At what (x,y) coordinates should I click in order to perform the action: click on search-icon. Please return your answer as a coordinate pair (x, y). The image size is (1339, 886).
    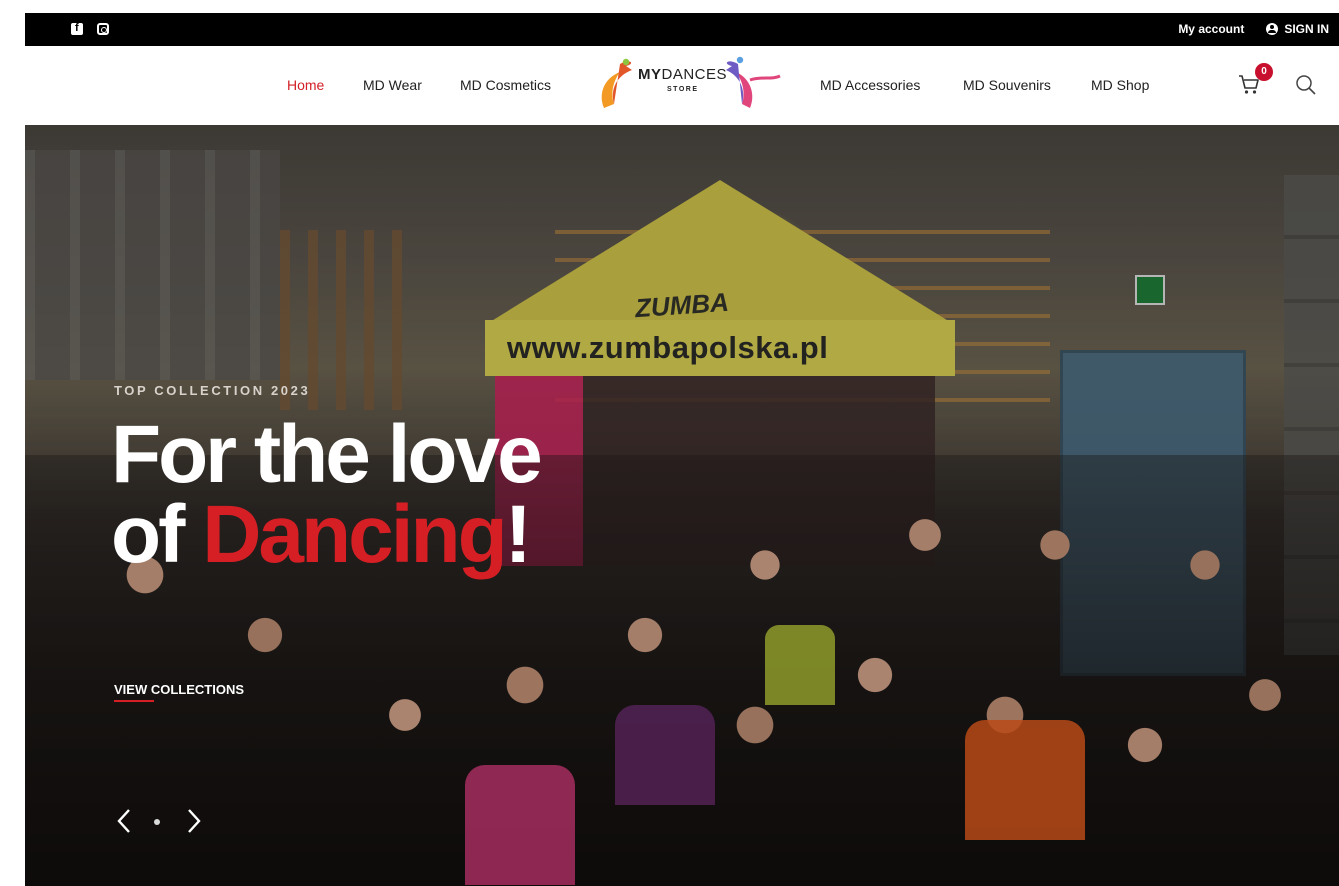
    Looking at the image, I should click on (1306, 85).